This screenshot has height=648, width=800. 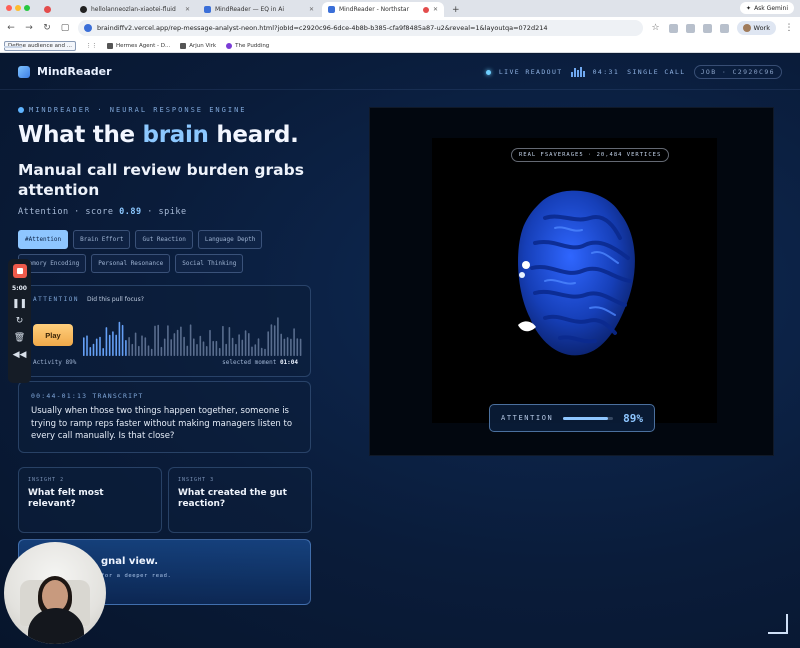 What do you see at coordinates (102, 239) in the screenshot?
I see `chip-brain-effort: Brain Effort` at bounding box center [102, 239].